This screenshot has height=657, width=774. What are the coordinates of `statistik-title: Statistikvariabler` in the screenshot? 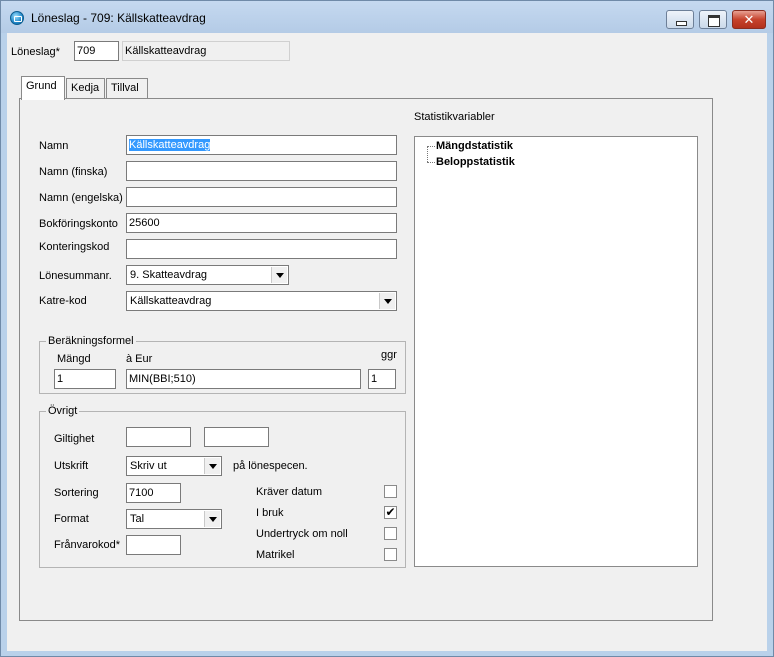 It's located at (454, 117).